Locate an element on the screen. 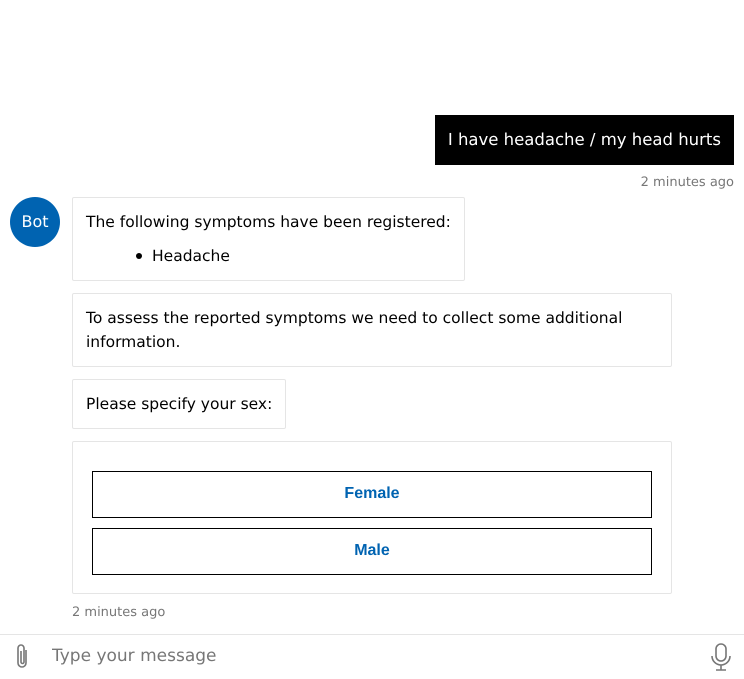 Image resolution: width=744 pixels, height=679 pixels. bullet-icon is located at coordinates (139, 255).